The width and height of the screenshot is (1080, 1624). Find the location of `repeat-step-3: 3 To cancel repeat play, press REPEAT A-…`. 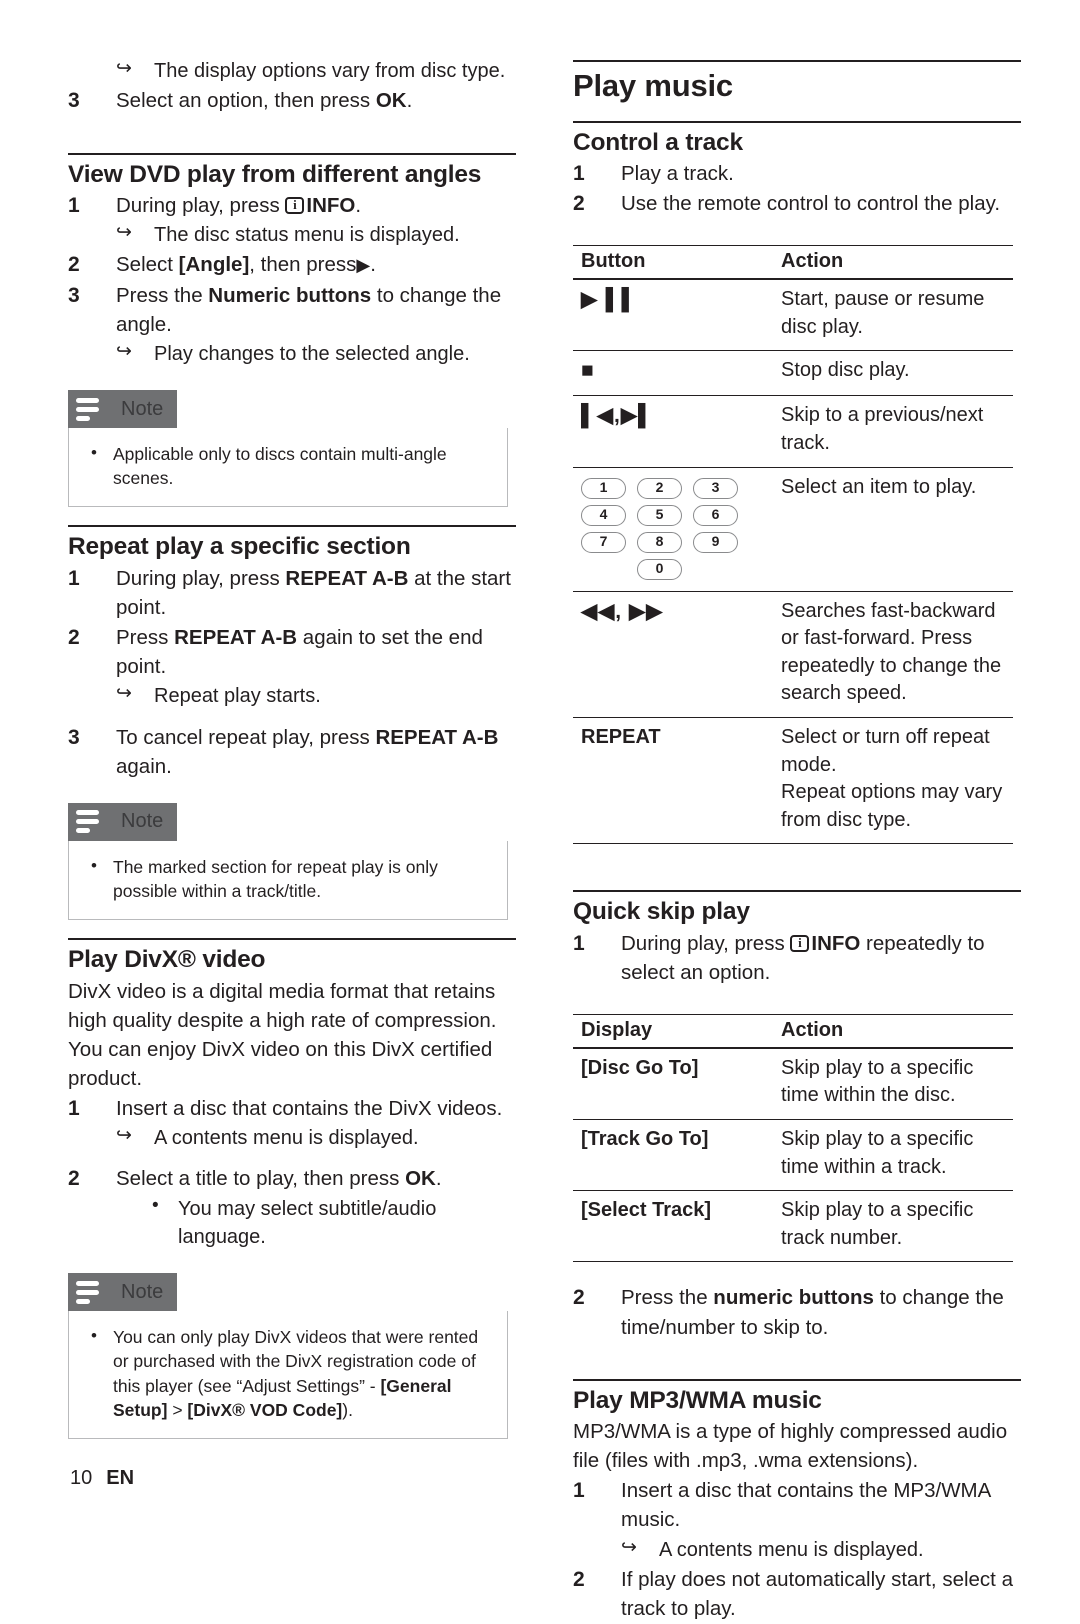

repeat-step-3: 3 To cancel repeat play, press REPEAT A-… is located at coordinates (292, 752).